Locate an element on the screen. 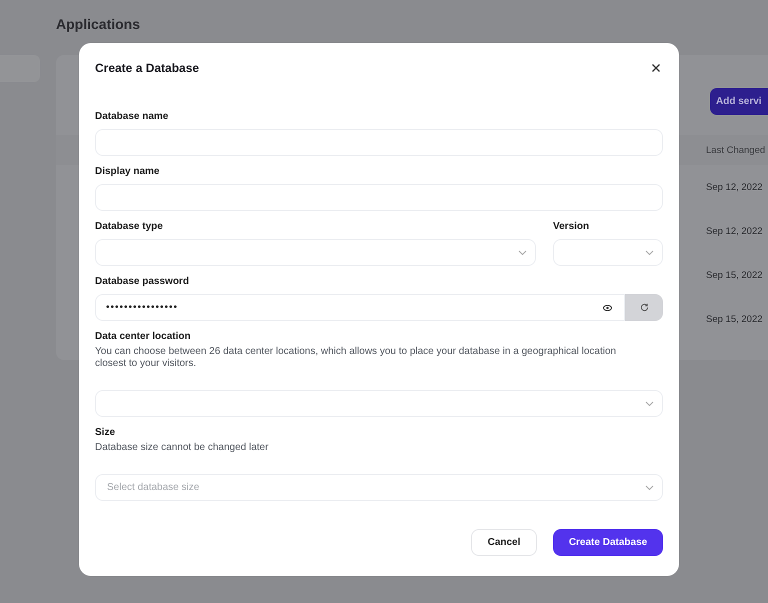 The height and width of the screenshot is (603, 768). dialog-title: Create a Database is located at coordinates (147, 68).